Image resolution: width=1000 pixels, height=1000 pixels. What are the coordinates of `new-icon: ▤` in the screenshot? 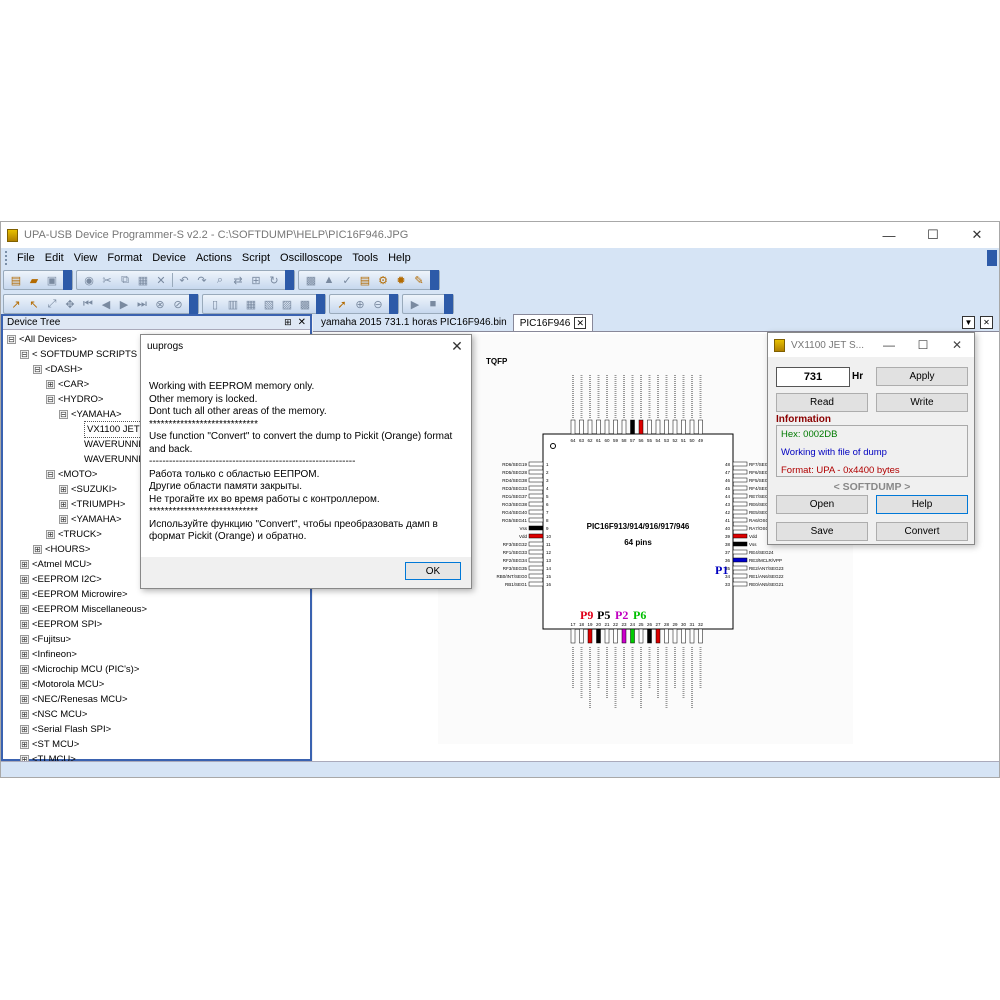 It's located at (16, 280).